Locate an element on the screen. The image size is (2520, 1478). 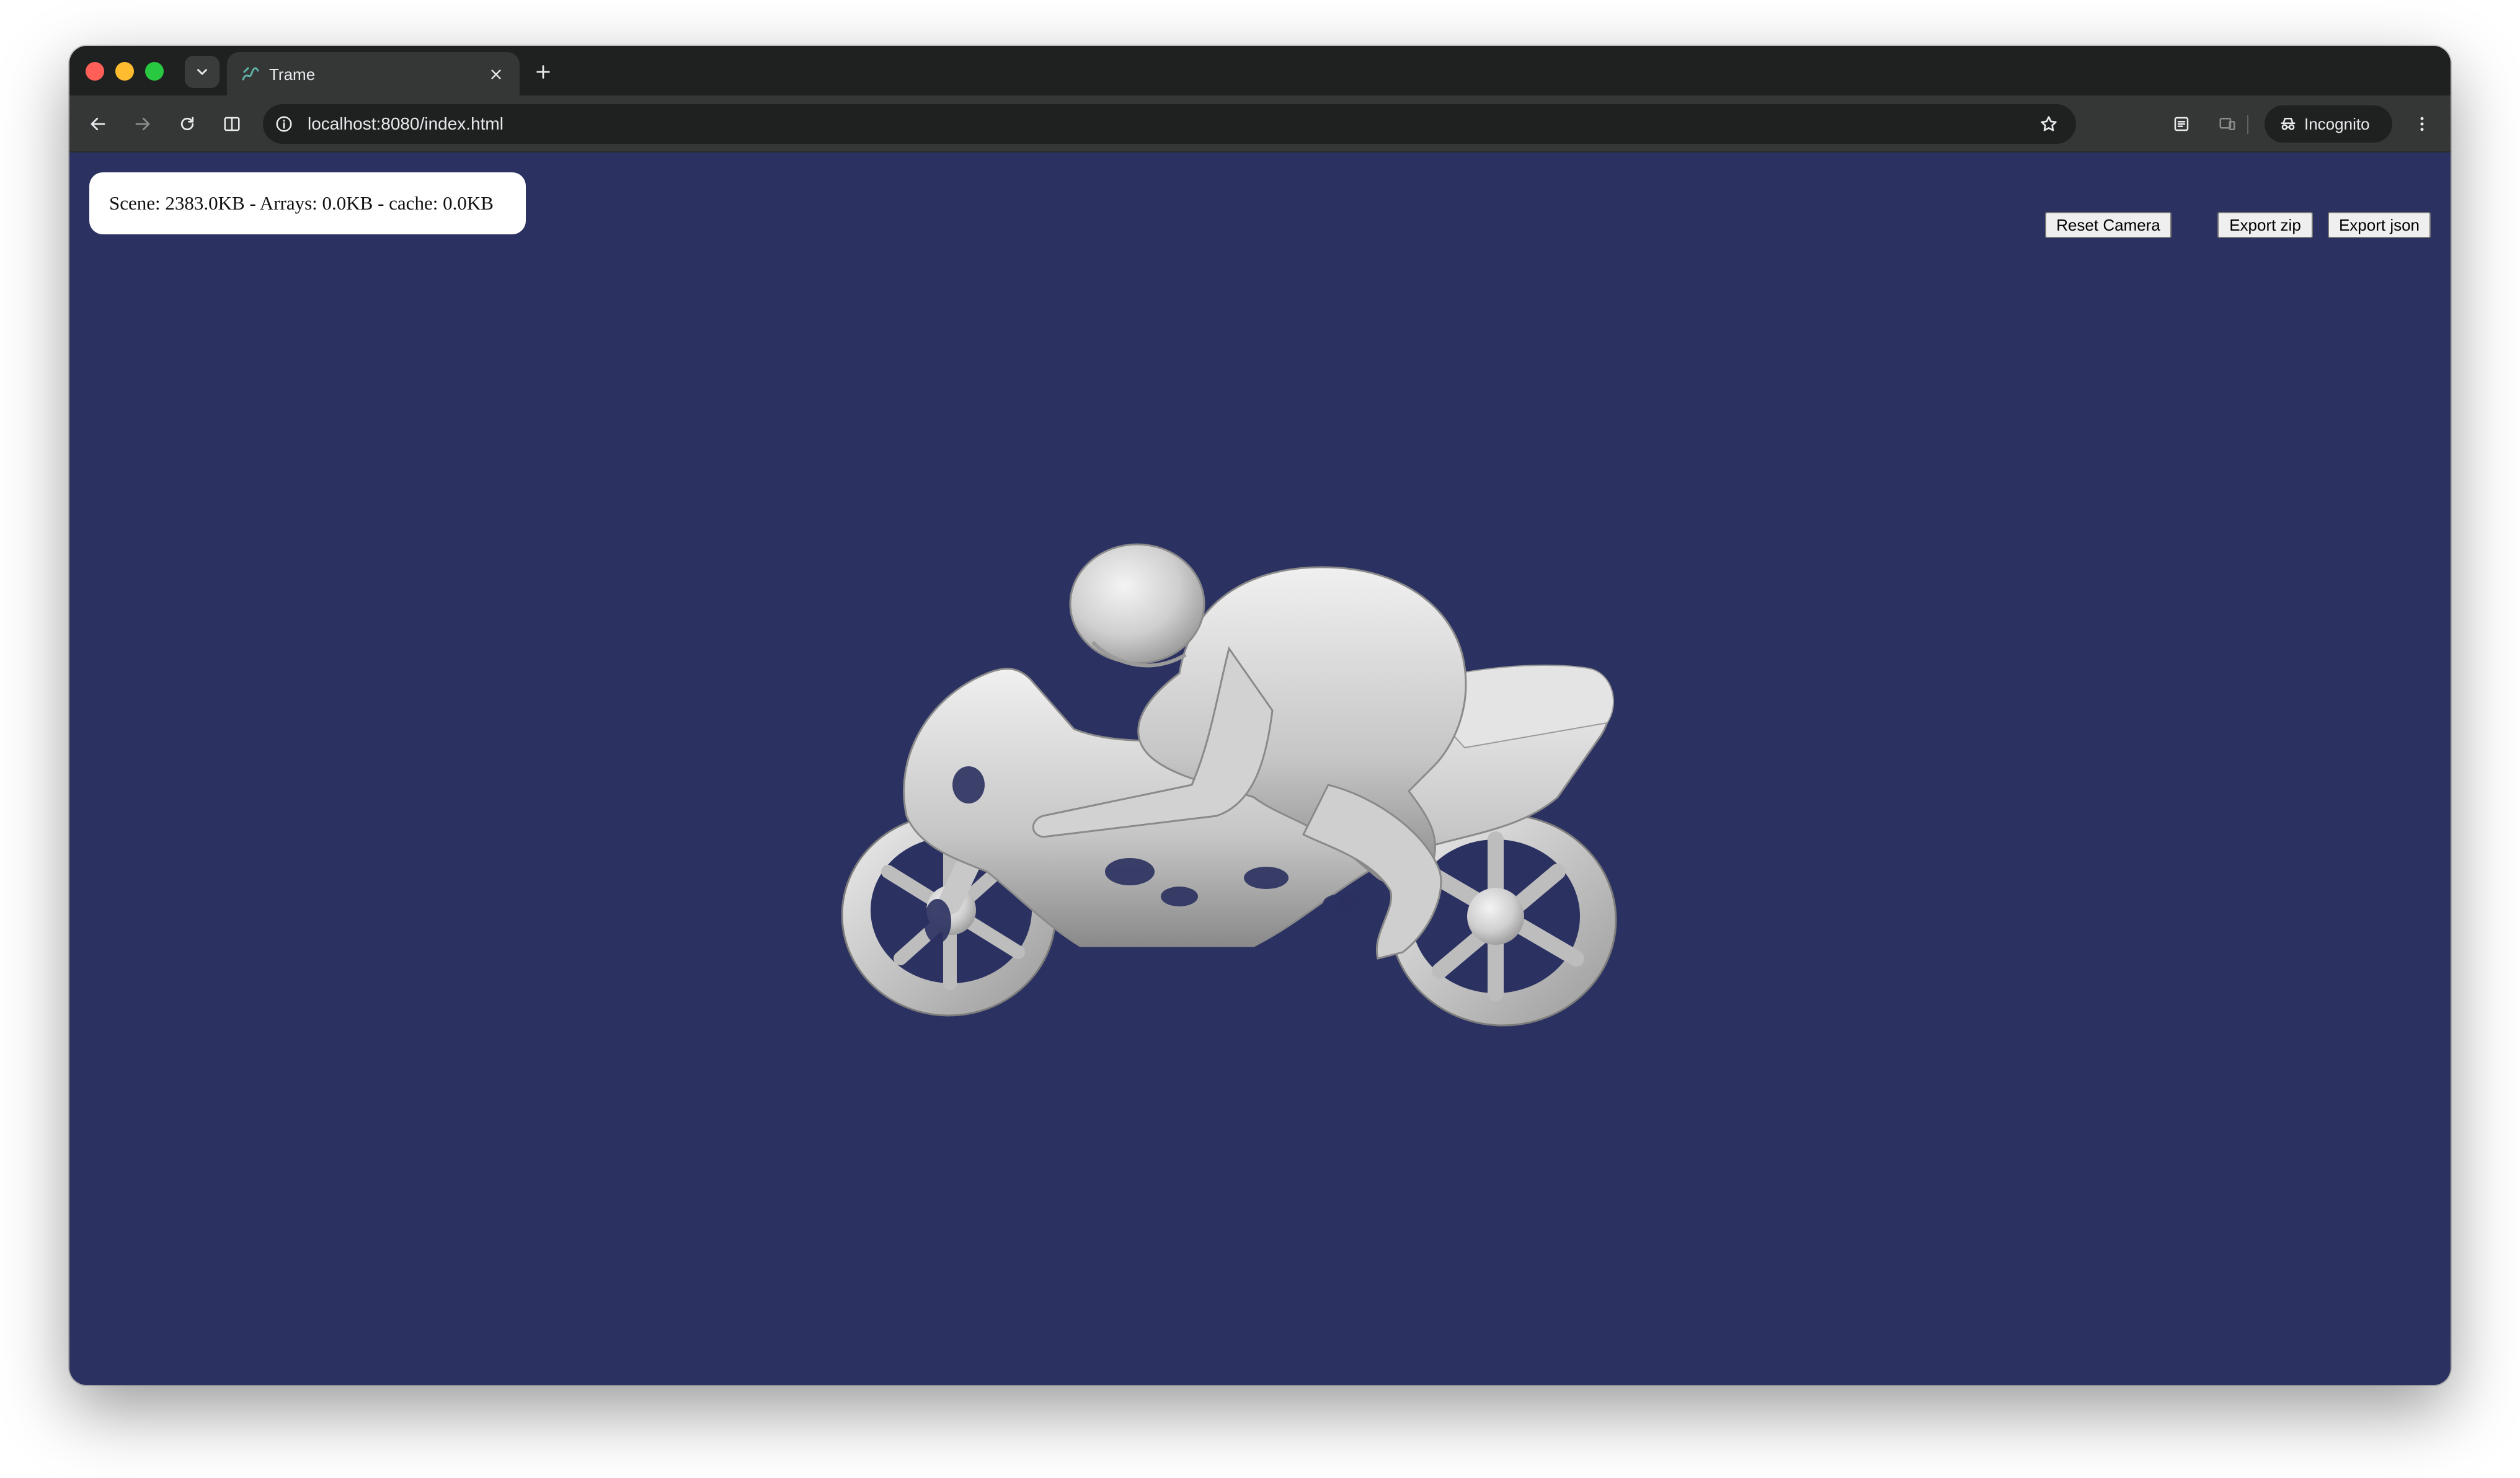
browser-menu-button is located at coordinates (2422, 124).